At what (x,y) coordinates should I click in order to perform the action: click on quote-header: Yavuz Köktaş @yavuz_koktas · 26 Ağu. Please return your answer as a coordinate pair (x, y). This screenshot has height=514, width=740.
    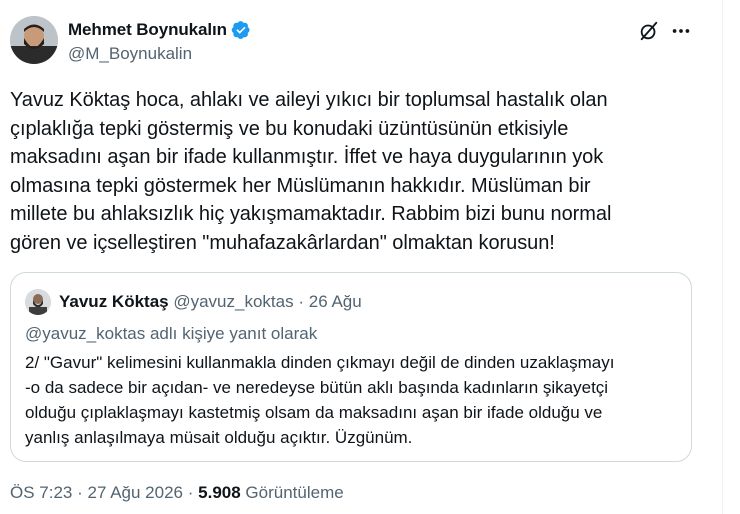
    Looking at the image, I should click on (210, 302).